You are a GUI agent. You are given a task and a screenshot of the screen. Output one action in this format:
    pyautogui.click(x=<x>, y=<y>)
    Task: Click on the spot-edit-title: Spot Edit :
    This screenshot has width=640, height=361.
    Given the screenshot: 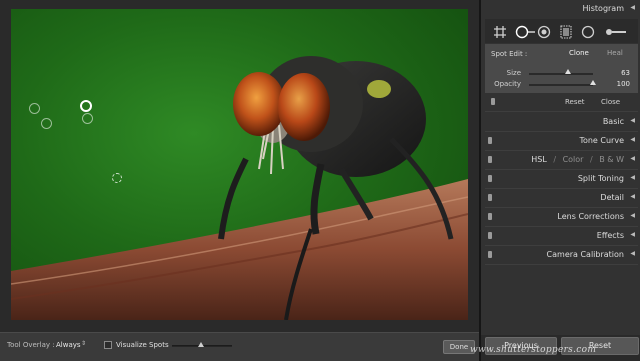 What is the action you would take?
    pyautogui.click(x=509, y=54)
    